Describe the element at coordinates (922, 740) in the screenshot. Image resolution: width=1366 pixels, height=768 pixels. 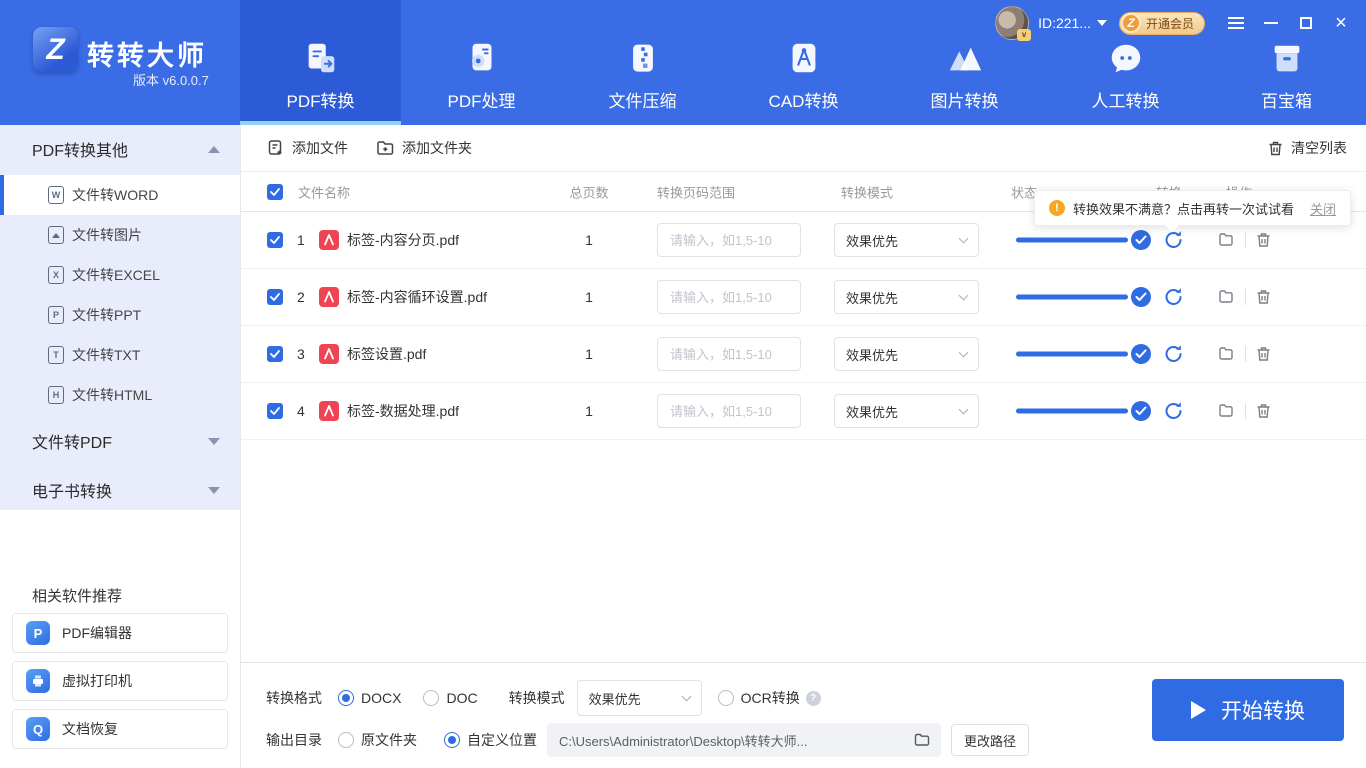
I see `folder-icon` at that location.